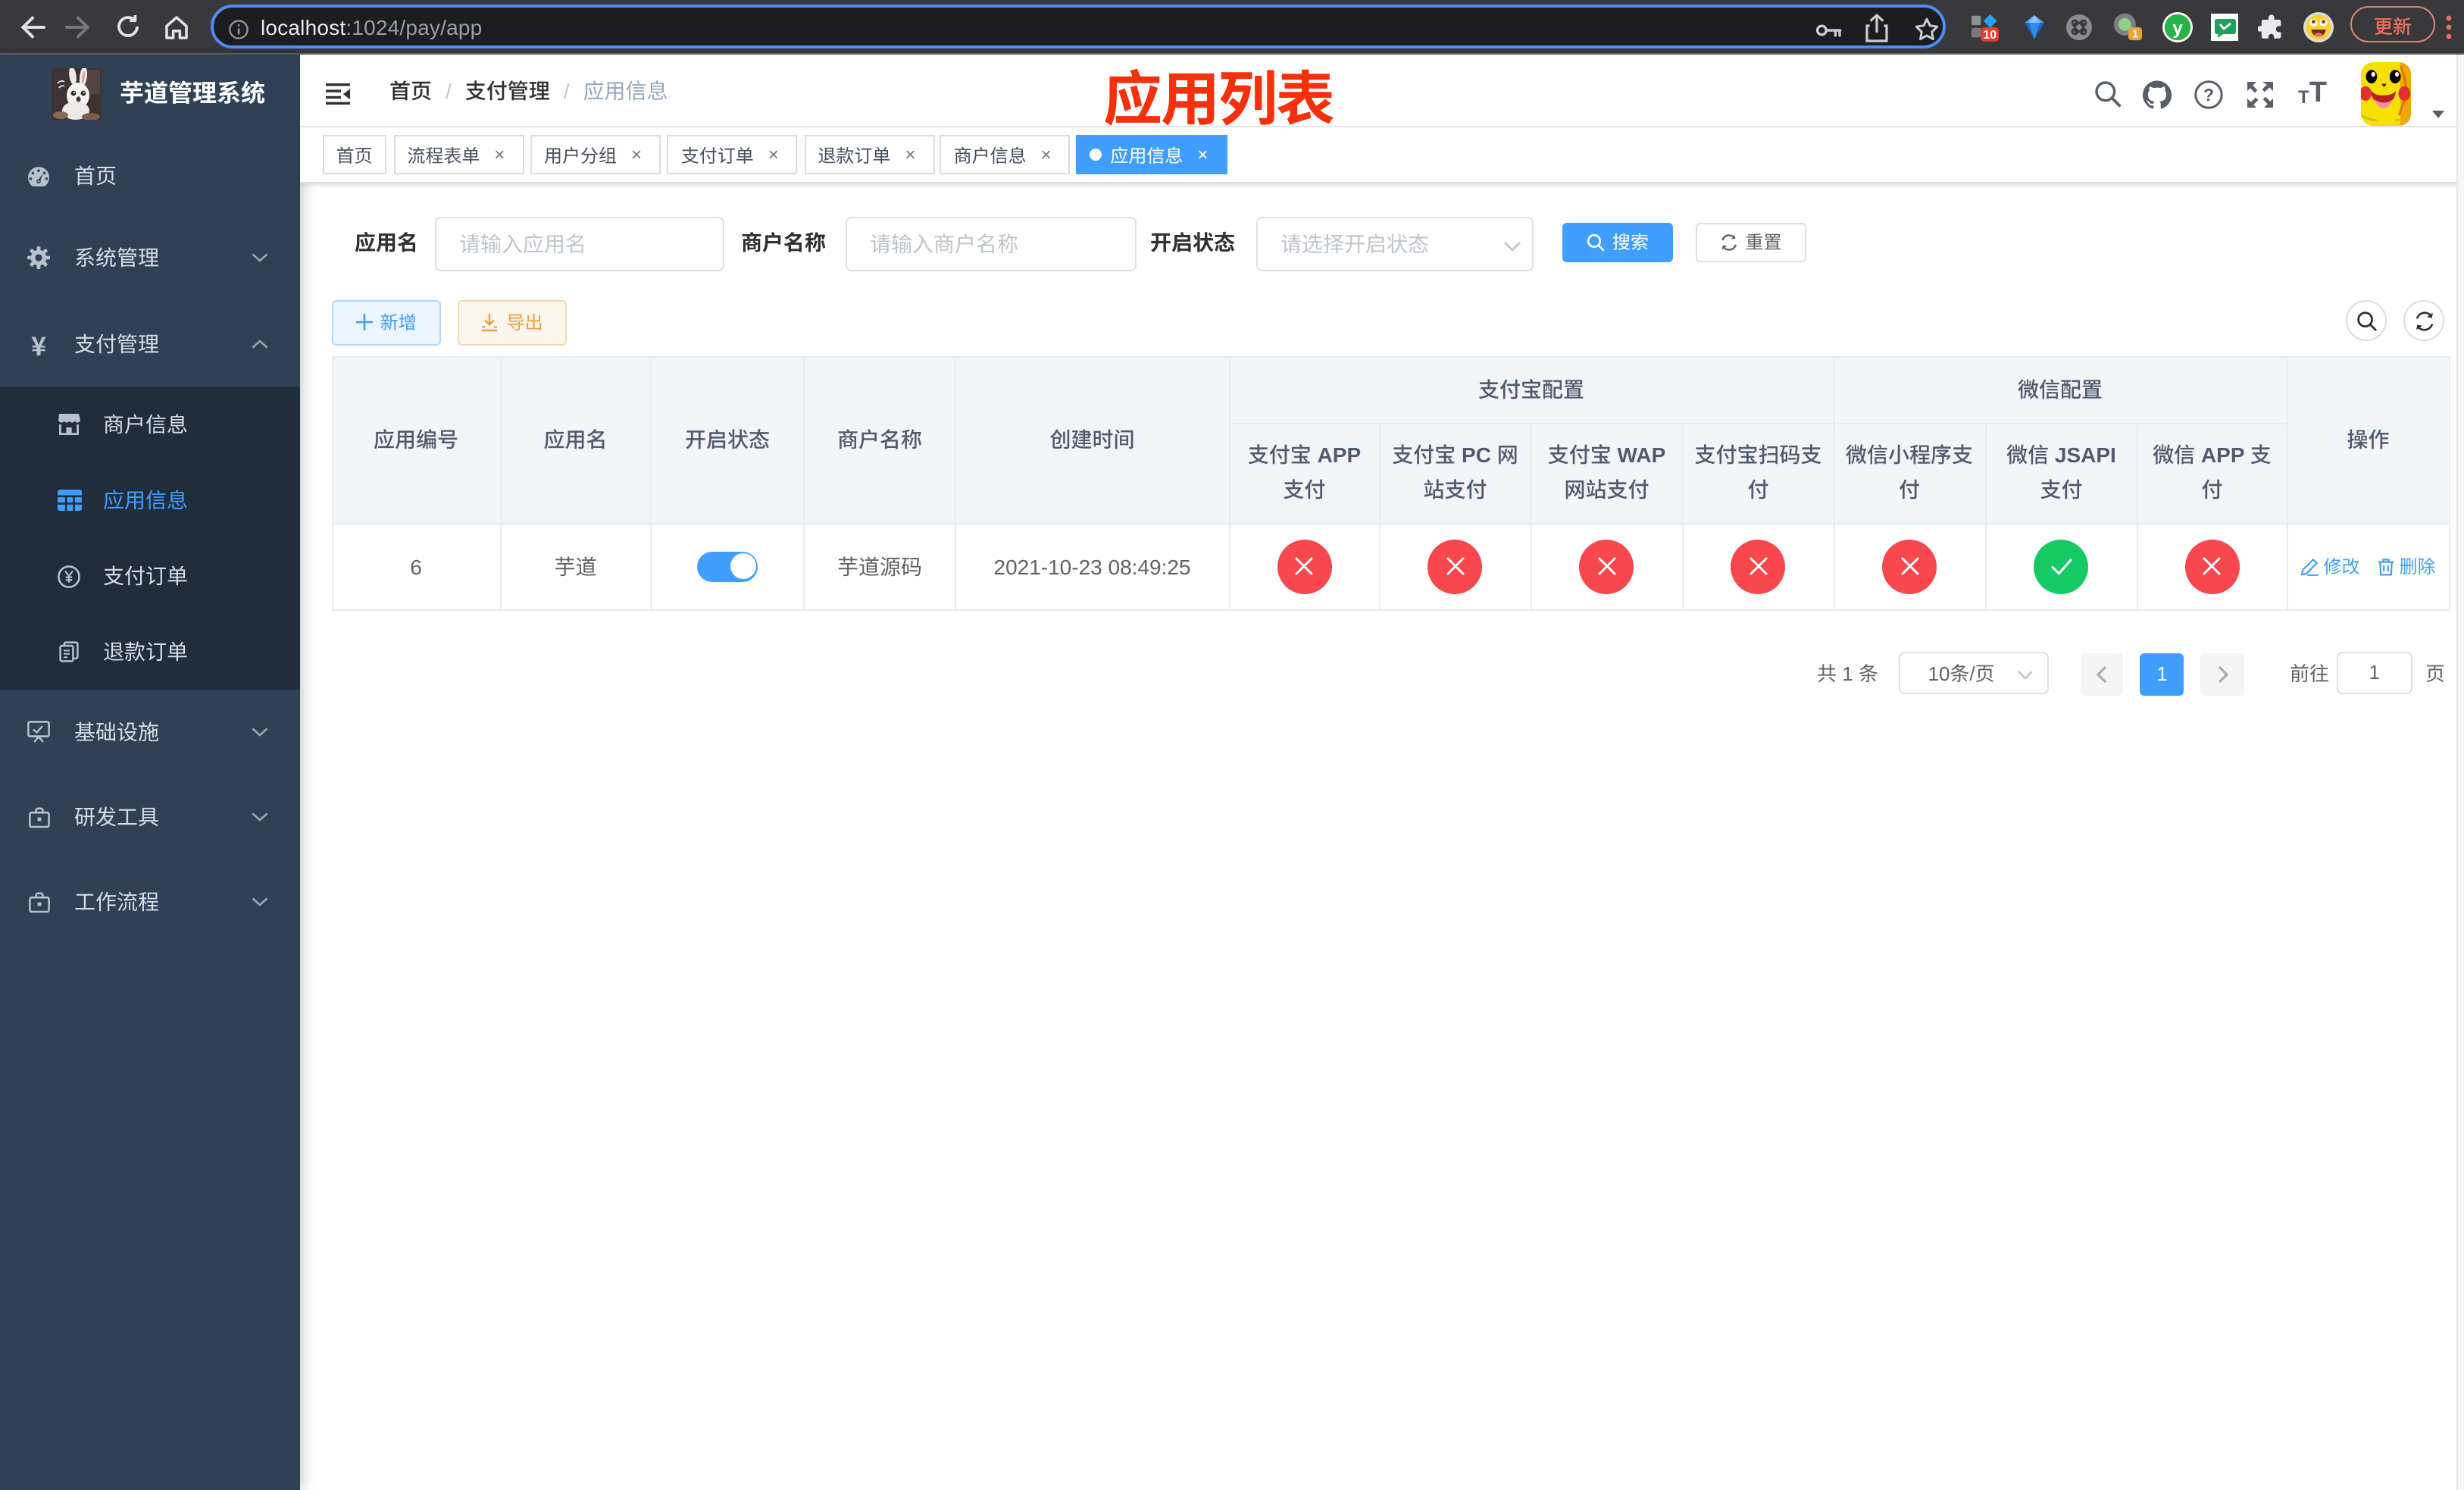 The width and height of the screenshot is (2464, 1490). I want to click on svg-text: 10, so click(1990, 36).